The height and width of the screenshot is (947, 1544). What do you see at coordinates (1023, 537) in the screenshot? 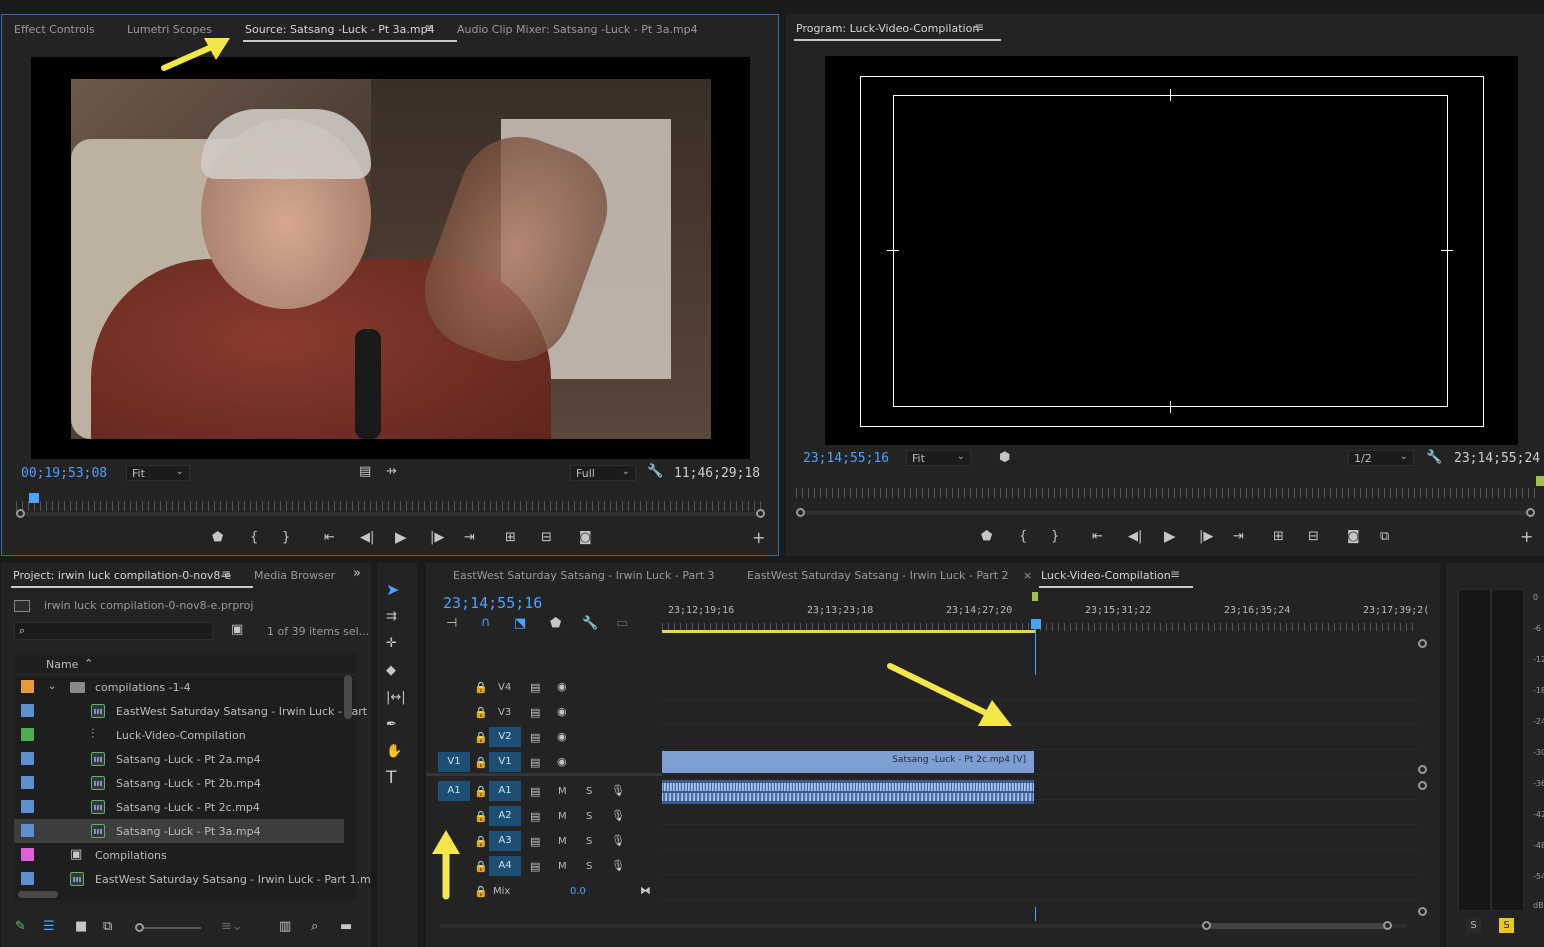
I see `mark-in-icon: {` at bounding box center [1023, 537].